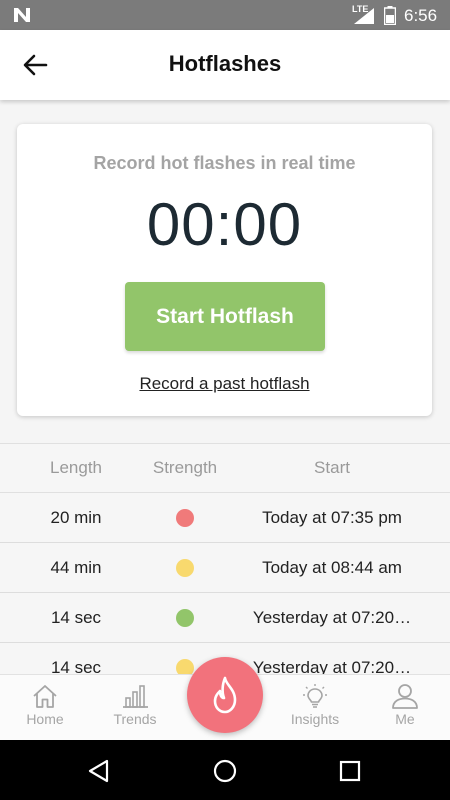 Image resolution: width=450 pixels, height=800 pixels. What do you see at coordinates (76, 517) in the screenshot?
I see `row-length: 20 min` at bounding box center [76, 517].